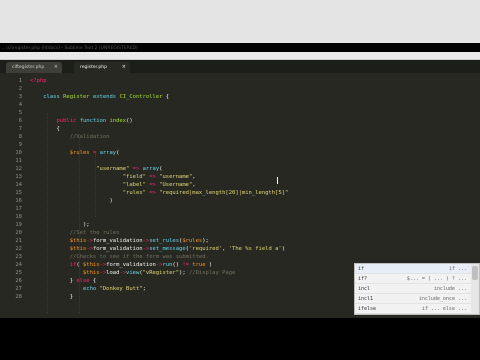  Describe the element at coordinates (277, 180) in the screenshot. I see `text-cursor` at that location.